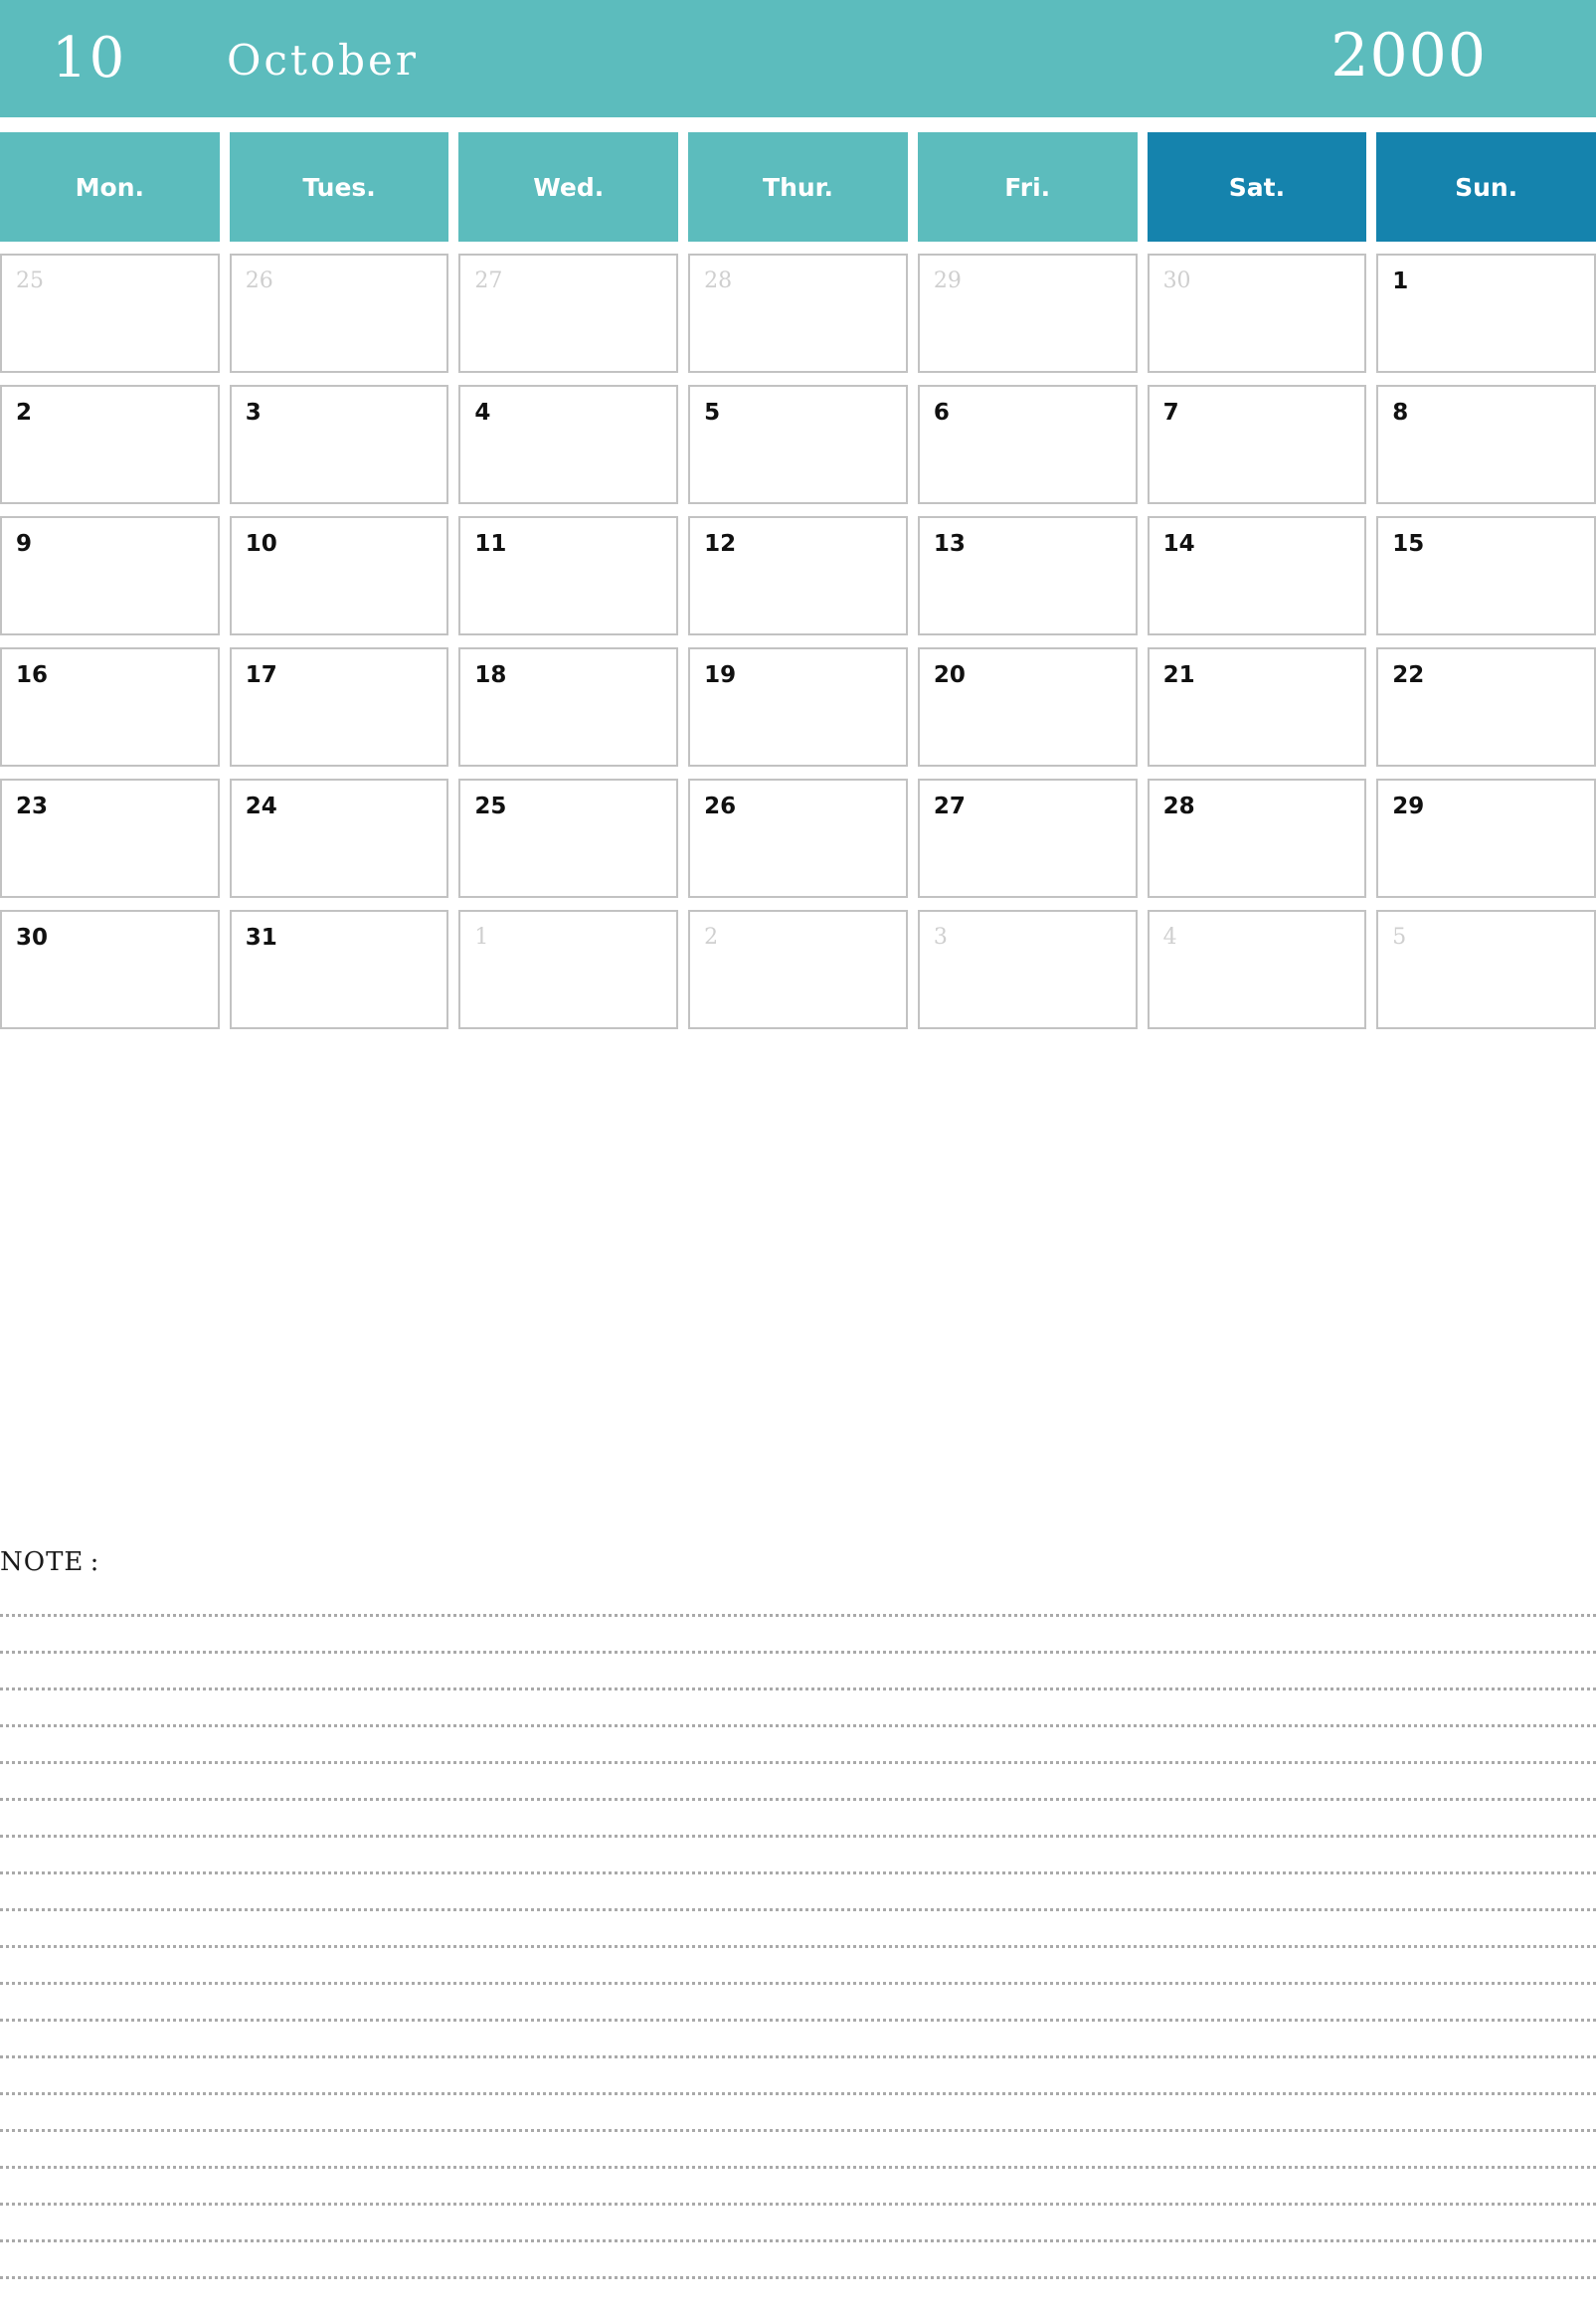 The width and height of the screenshot is (1596, 2310). I want to click on year-label: 2000, so click(1409, 55).